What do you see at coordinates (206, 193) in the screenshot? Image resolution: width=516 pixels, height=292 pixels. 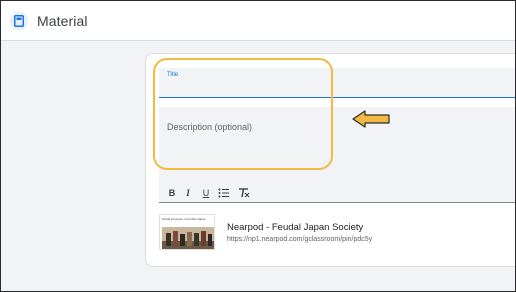 I see `underline-icon: U` at bounding box center [206, 193].